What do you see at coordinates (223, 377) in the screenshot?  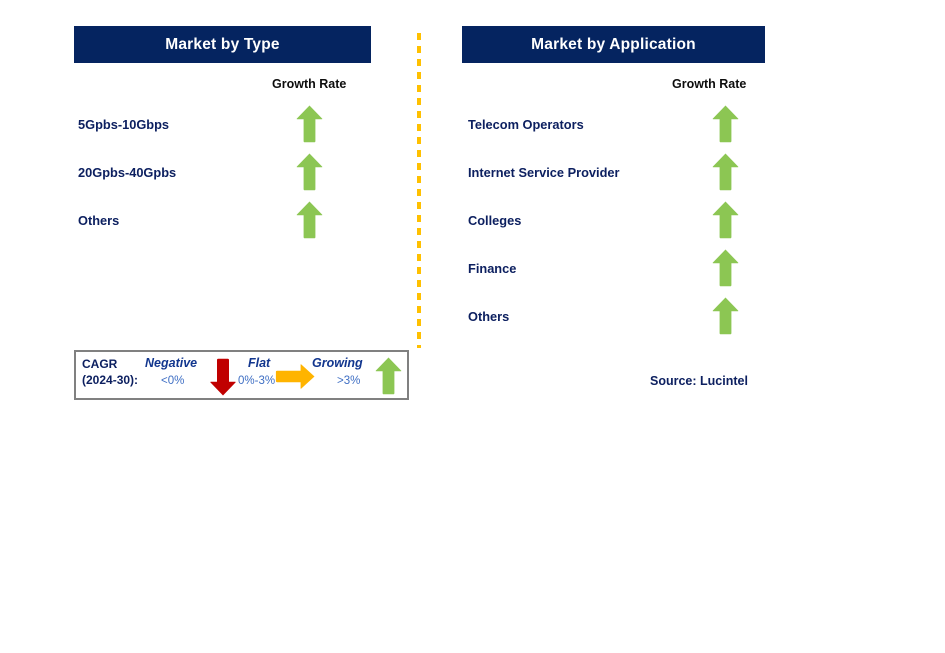 I see `arrow-down-icon` at bounding box center [223, 377].